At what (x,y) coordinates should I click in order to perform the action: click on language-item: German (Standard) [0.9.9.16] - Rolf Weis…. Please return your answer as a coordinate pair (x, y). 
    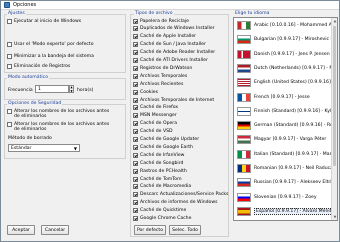
    Looking at the image, I should click on (286, 125).